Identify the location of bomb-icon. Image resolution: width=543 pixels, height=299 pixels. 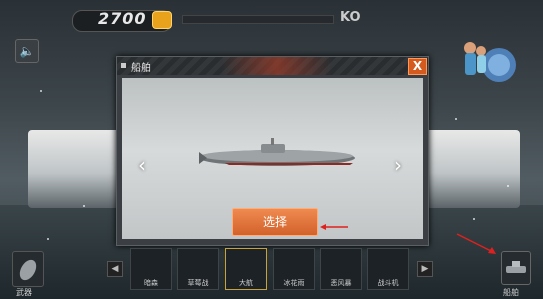
(28, 270).